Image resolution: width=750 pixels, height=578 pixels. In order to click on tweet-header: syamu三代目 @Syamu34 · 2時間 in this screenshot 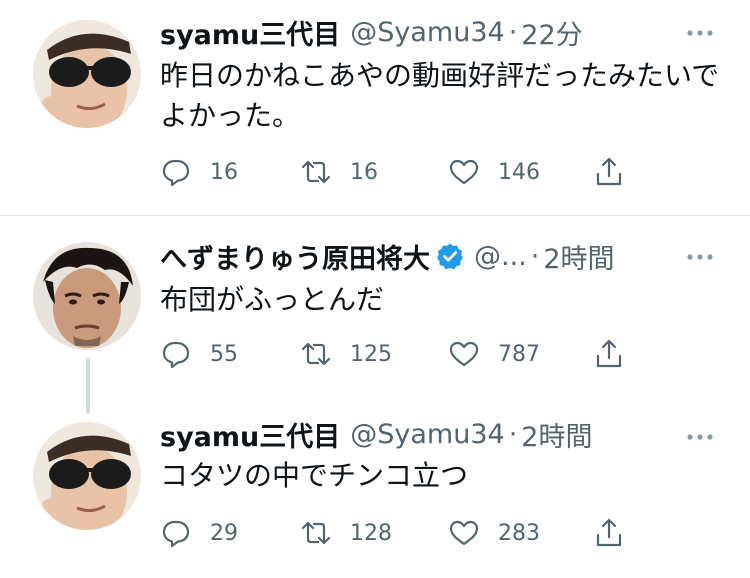, I will do `click(376, 434)`.